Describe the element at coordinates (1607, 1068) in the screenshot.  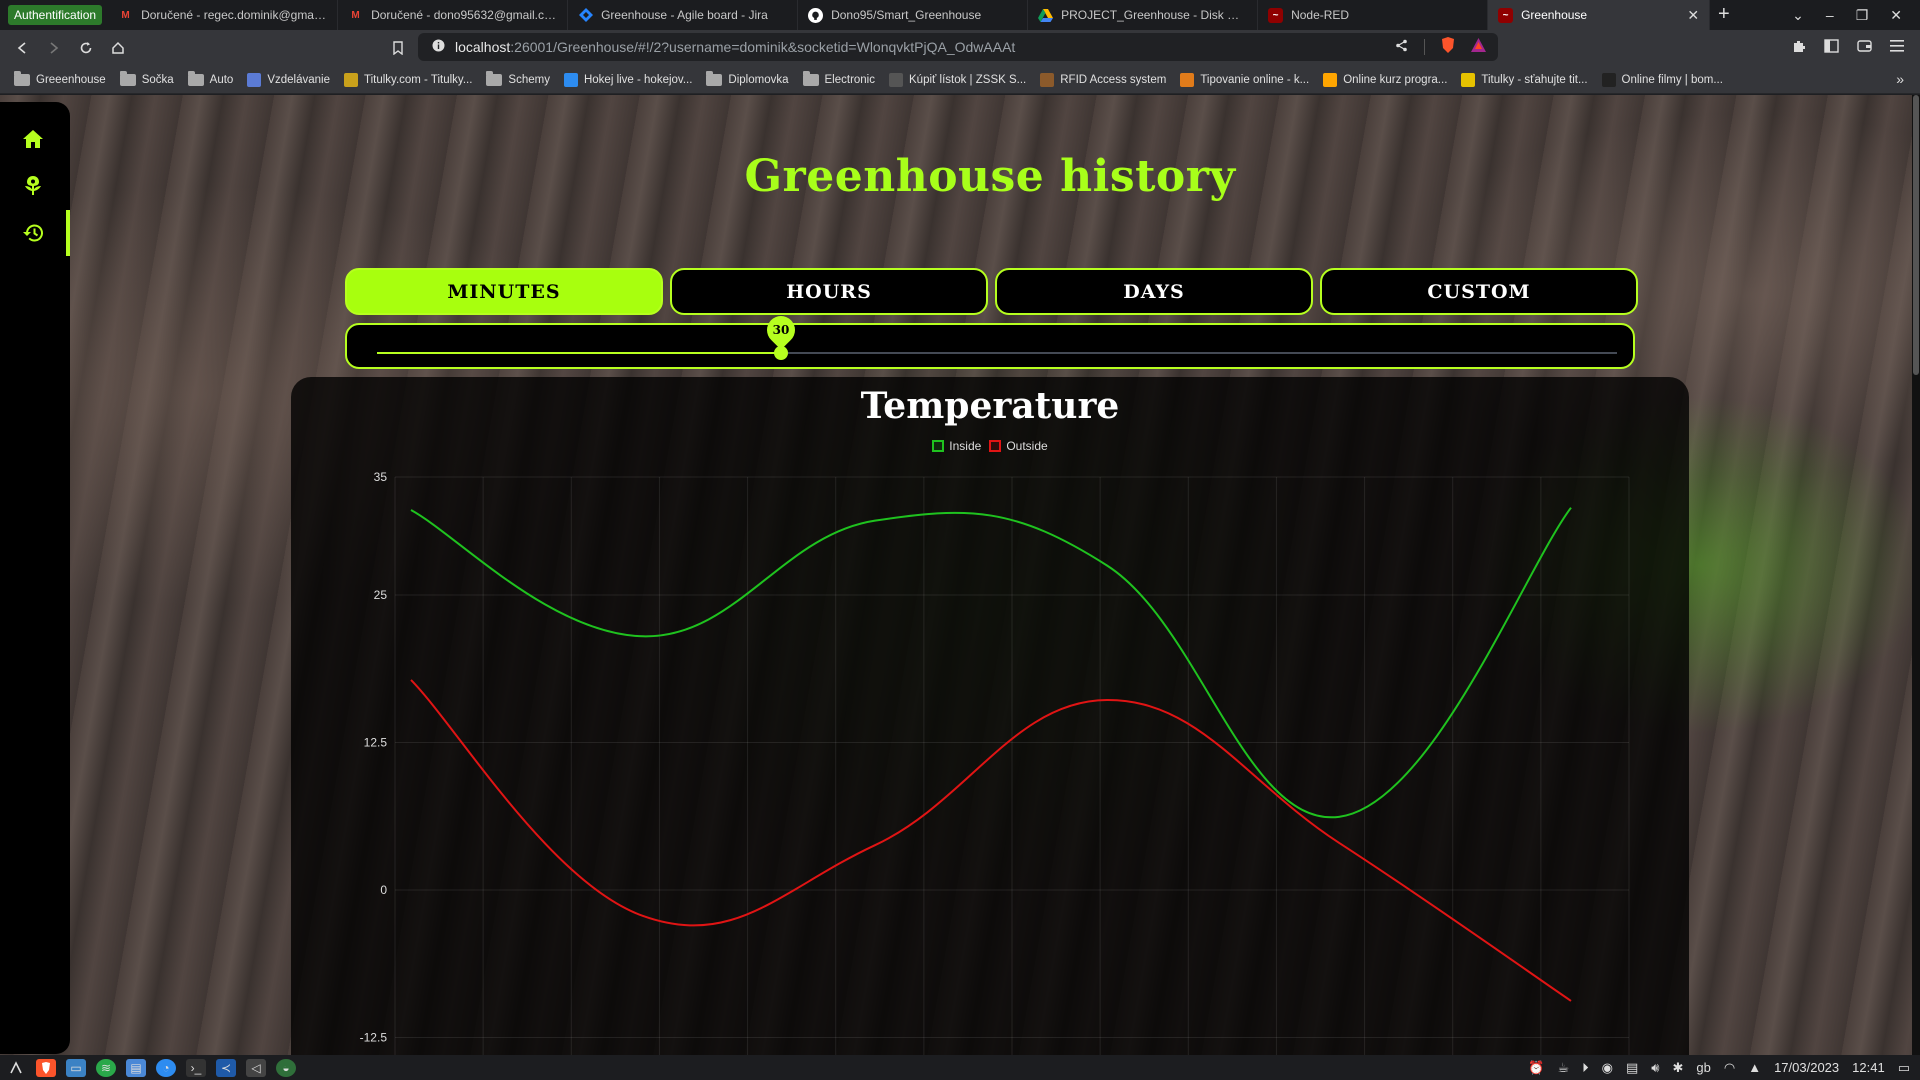
I see `vpn-icon: ◉` at that location.